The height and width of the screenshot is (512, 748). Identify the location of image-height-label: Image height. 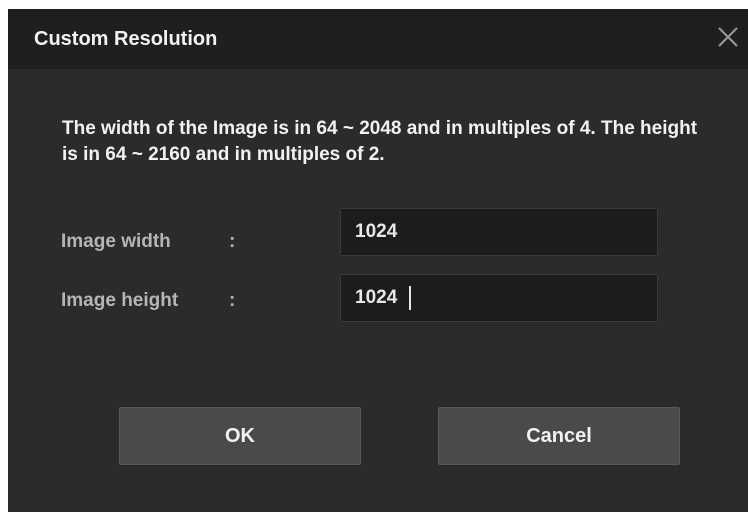
(120, 300).